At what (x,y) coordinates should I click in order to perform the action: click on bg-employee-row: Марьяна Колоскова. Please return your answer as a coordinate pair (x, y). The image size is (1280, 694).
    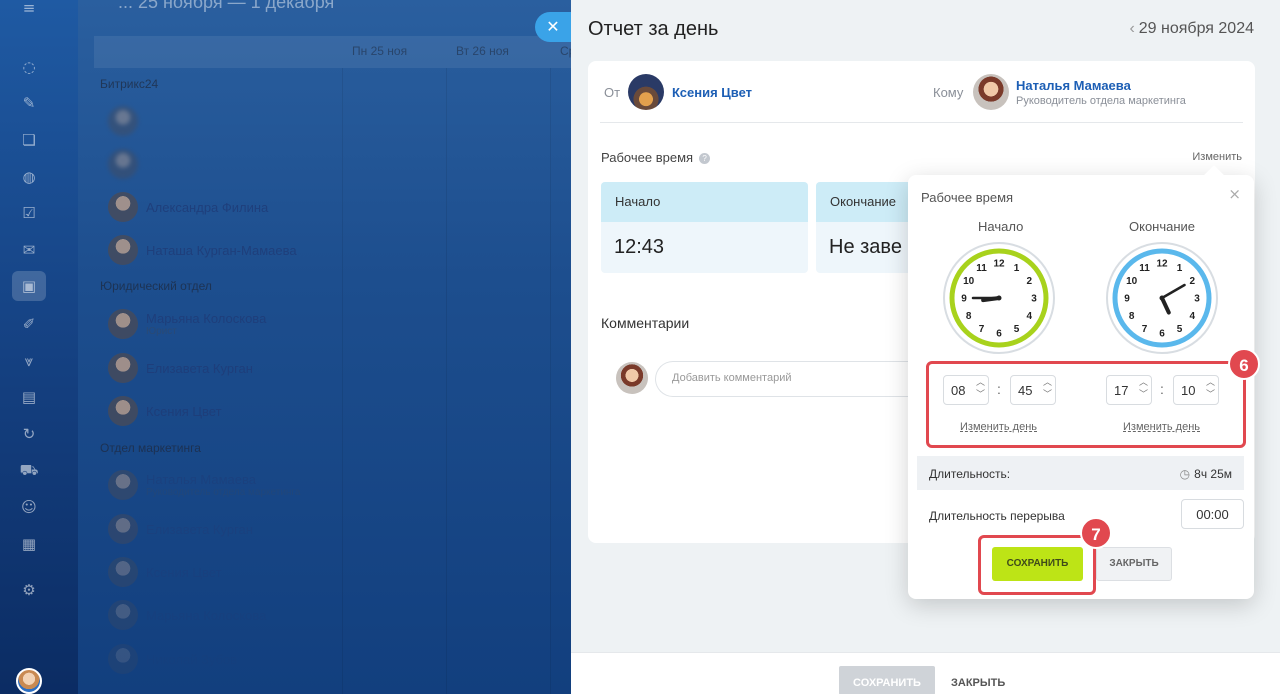
    Looking at the image, I should click on (187, 615).